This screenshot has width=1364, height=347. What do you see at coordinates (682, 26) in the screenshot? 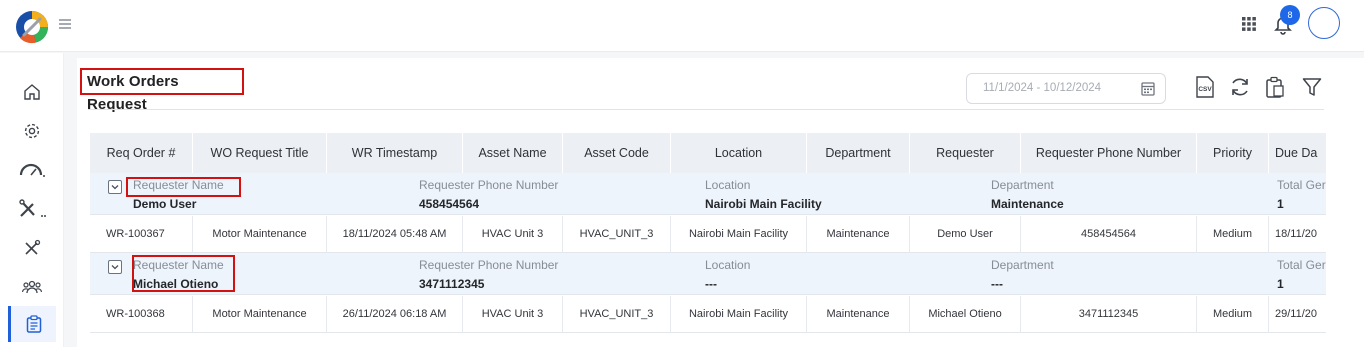
I see `top-bar: 8` at bounding box center [682, 26].